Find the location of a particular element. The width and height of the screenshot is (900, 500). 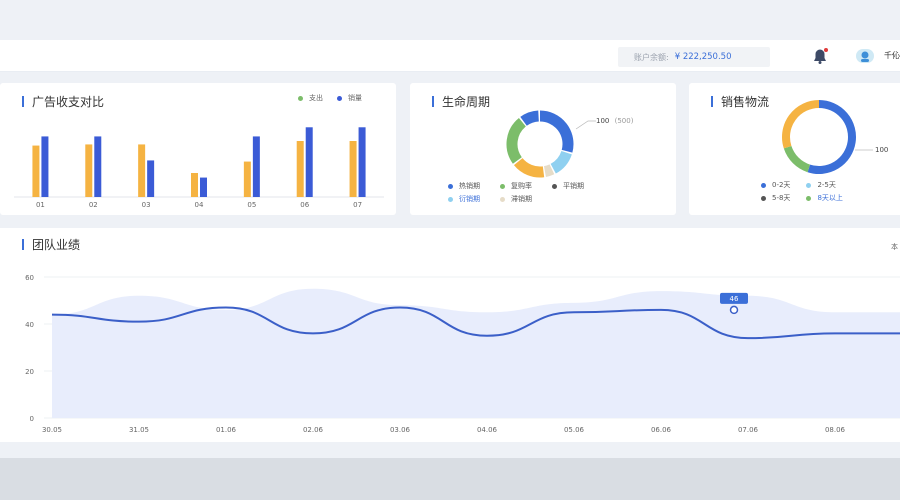

slice-5-8天 is located at coordinates (801, 124).